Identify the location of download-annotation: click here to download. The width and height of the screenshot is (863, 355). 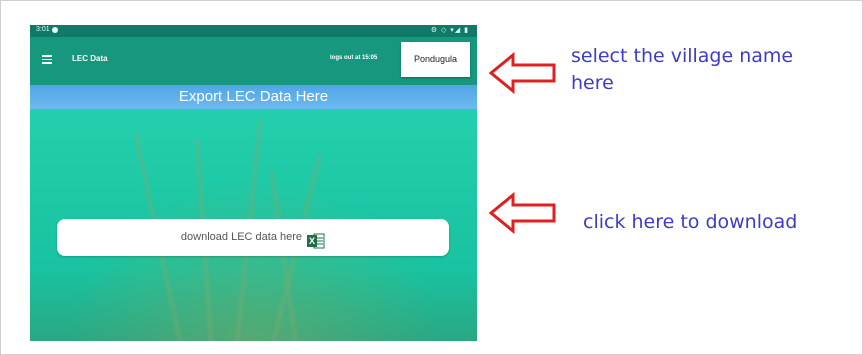
(690, 222).